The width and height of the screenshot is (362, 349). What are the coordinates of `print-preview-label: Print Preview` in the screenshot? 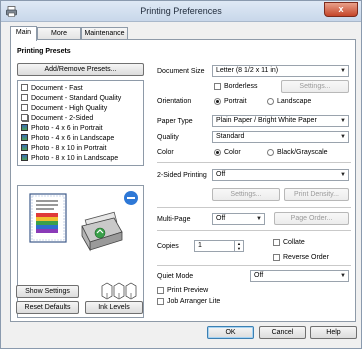 It's located at (188, 290).